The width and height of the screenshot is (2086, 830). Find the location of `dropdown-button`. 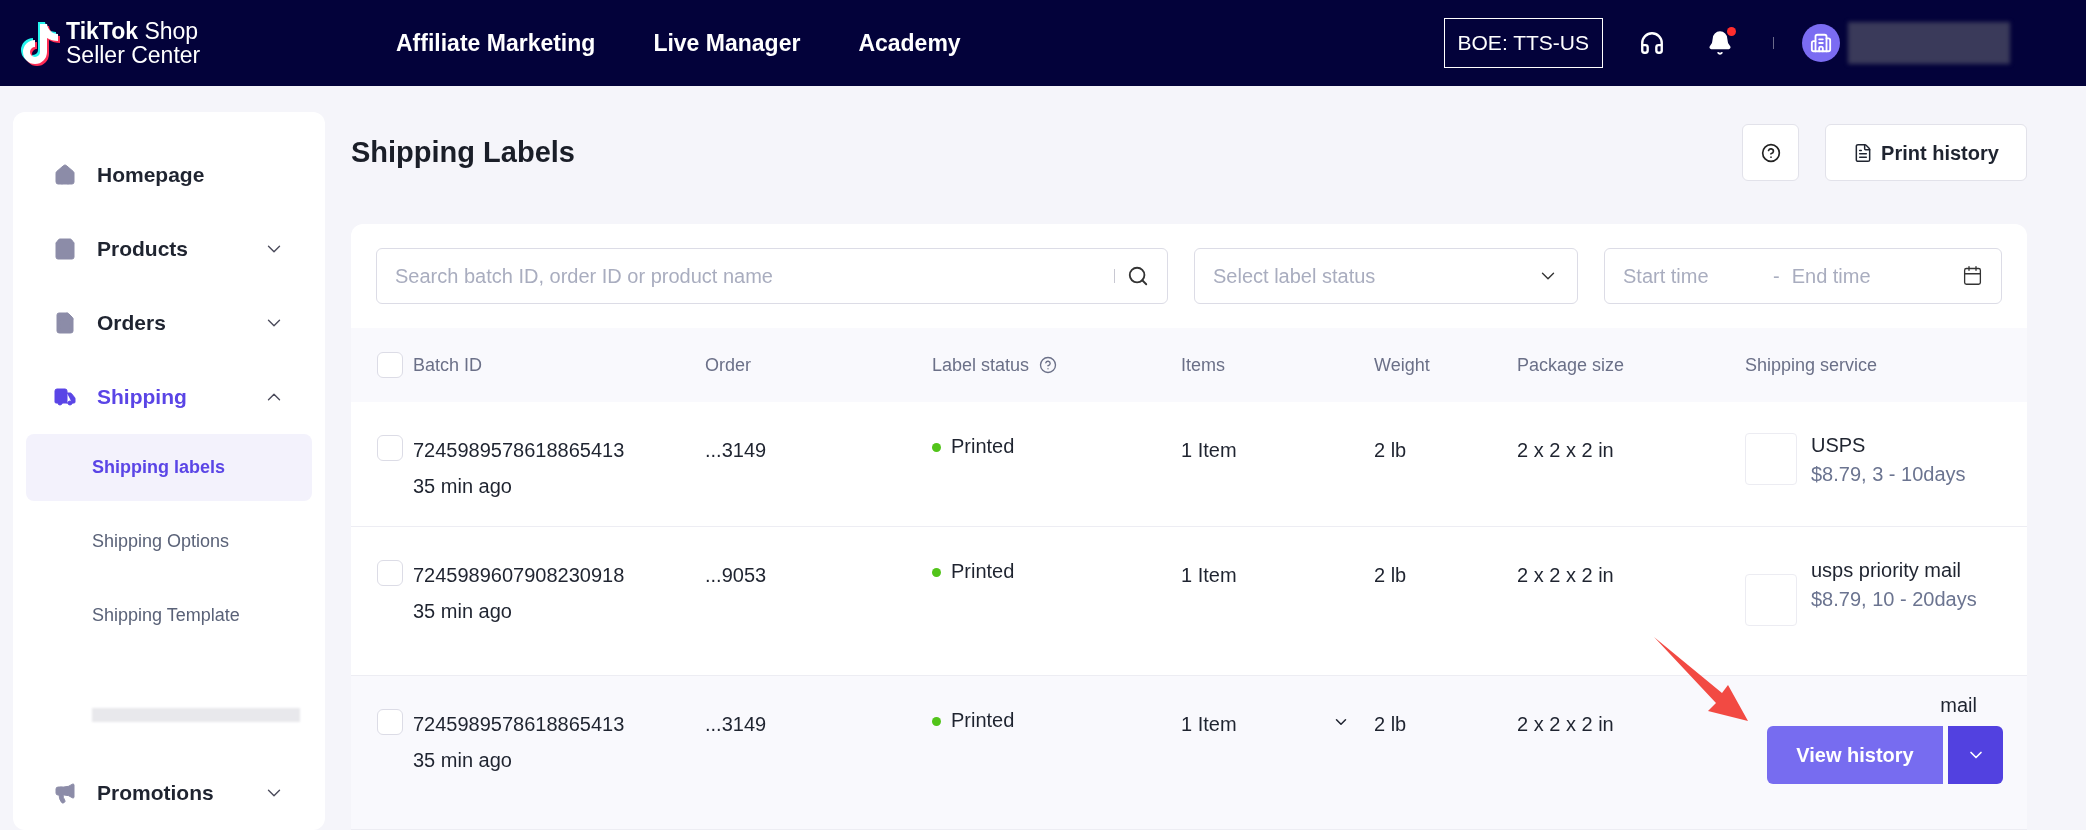

dropdown-button is located at coordinates (1975, 755).